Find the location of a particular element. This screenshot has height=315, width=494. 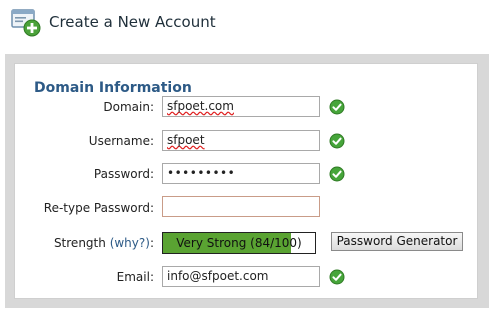

strength-meter-text: Very Strong (84/100) is located at coordinates (239, 243).